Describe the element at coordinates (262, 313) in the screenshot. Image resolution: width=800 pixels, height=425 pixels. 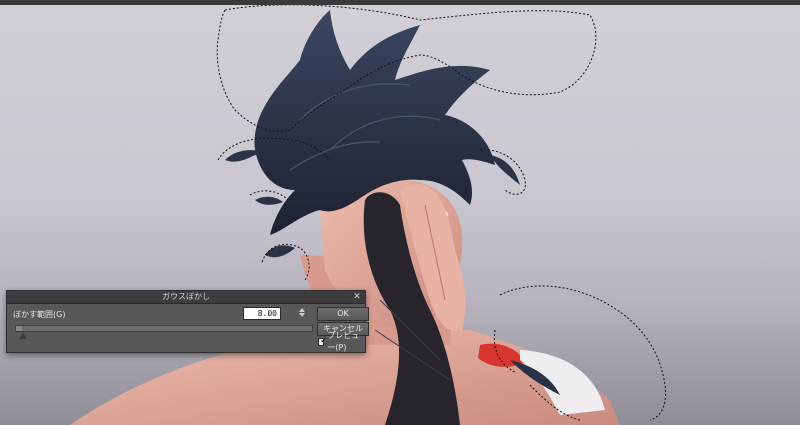
I see `blur-range-input: 8.00` at that location.